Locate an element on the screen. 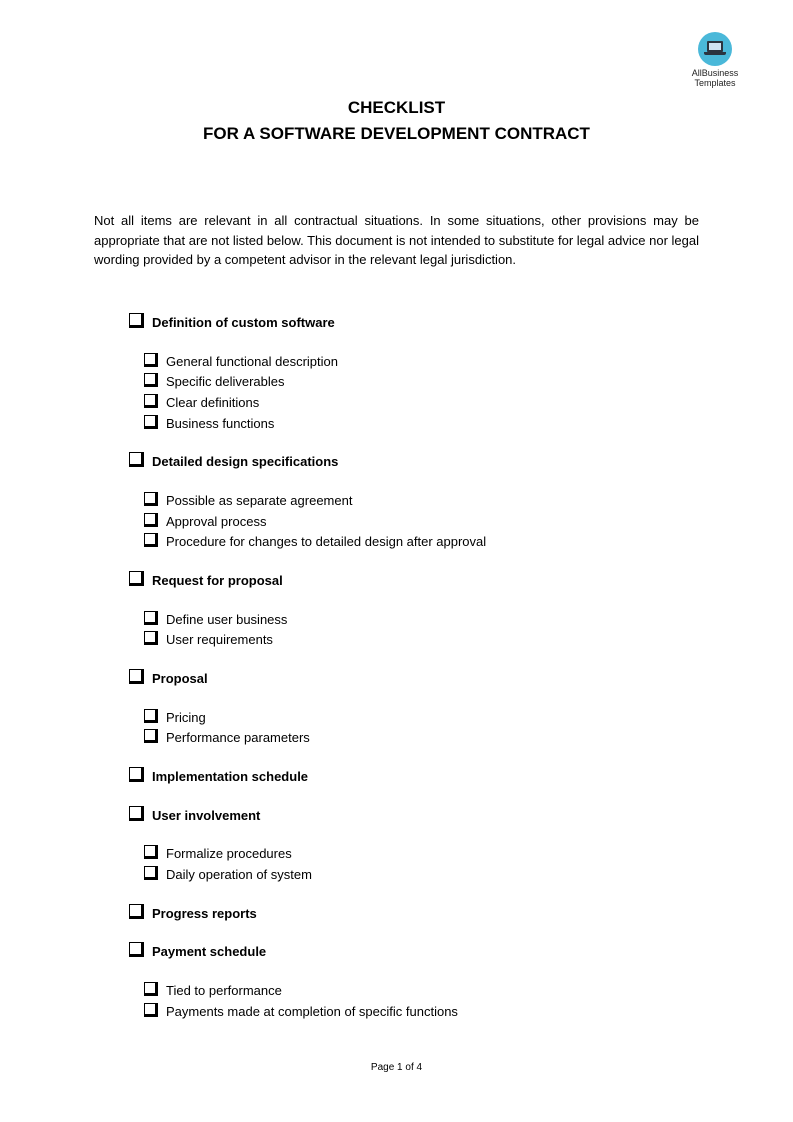 Image resolution: width=793 pixels, height=1122 pixels. checklist-item: Performance parameters is located at coordinates (227, 736).